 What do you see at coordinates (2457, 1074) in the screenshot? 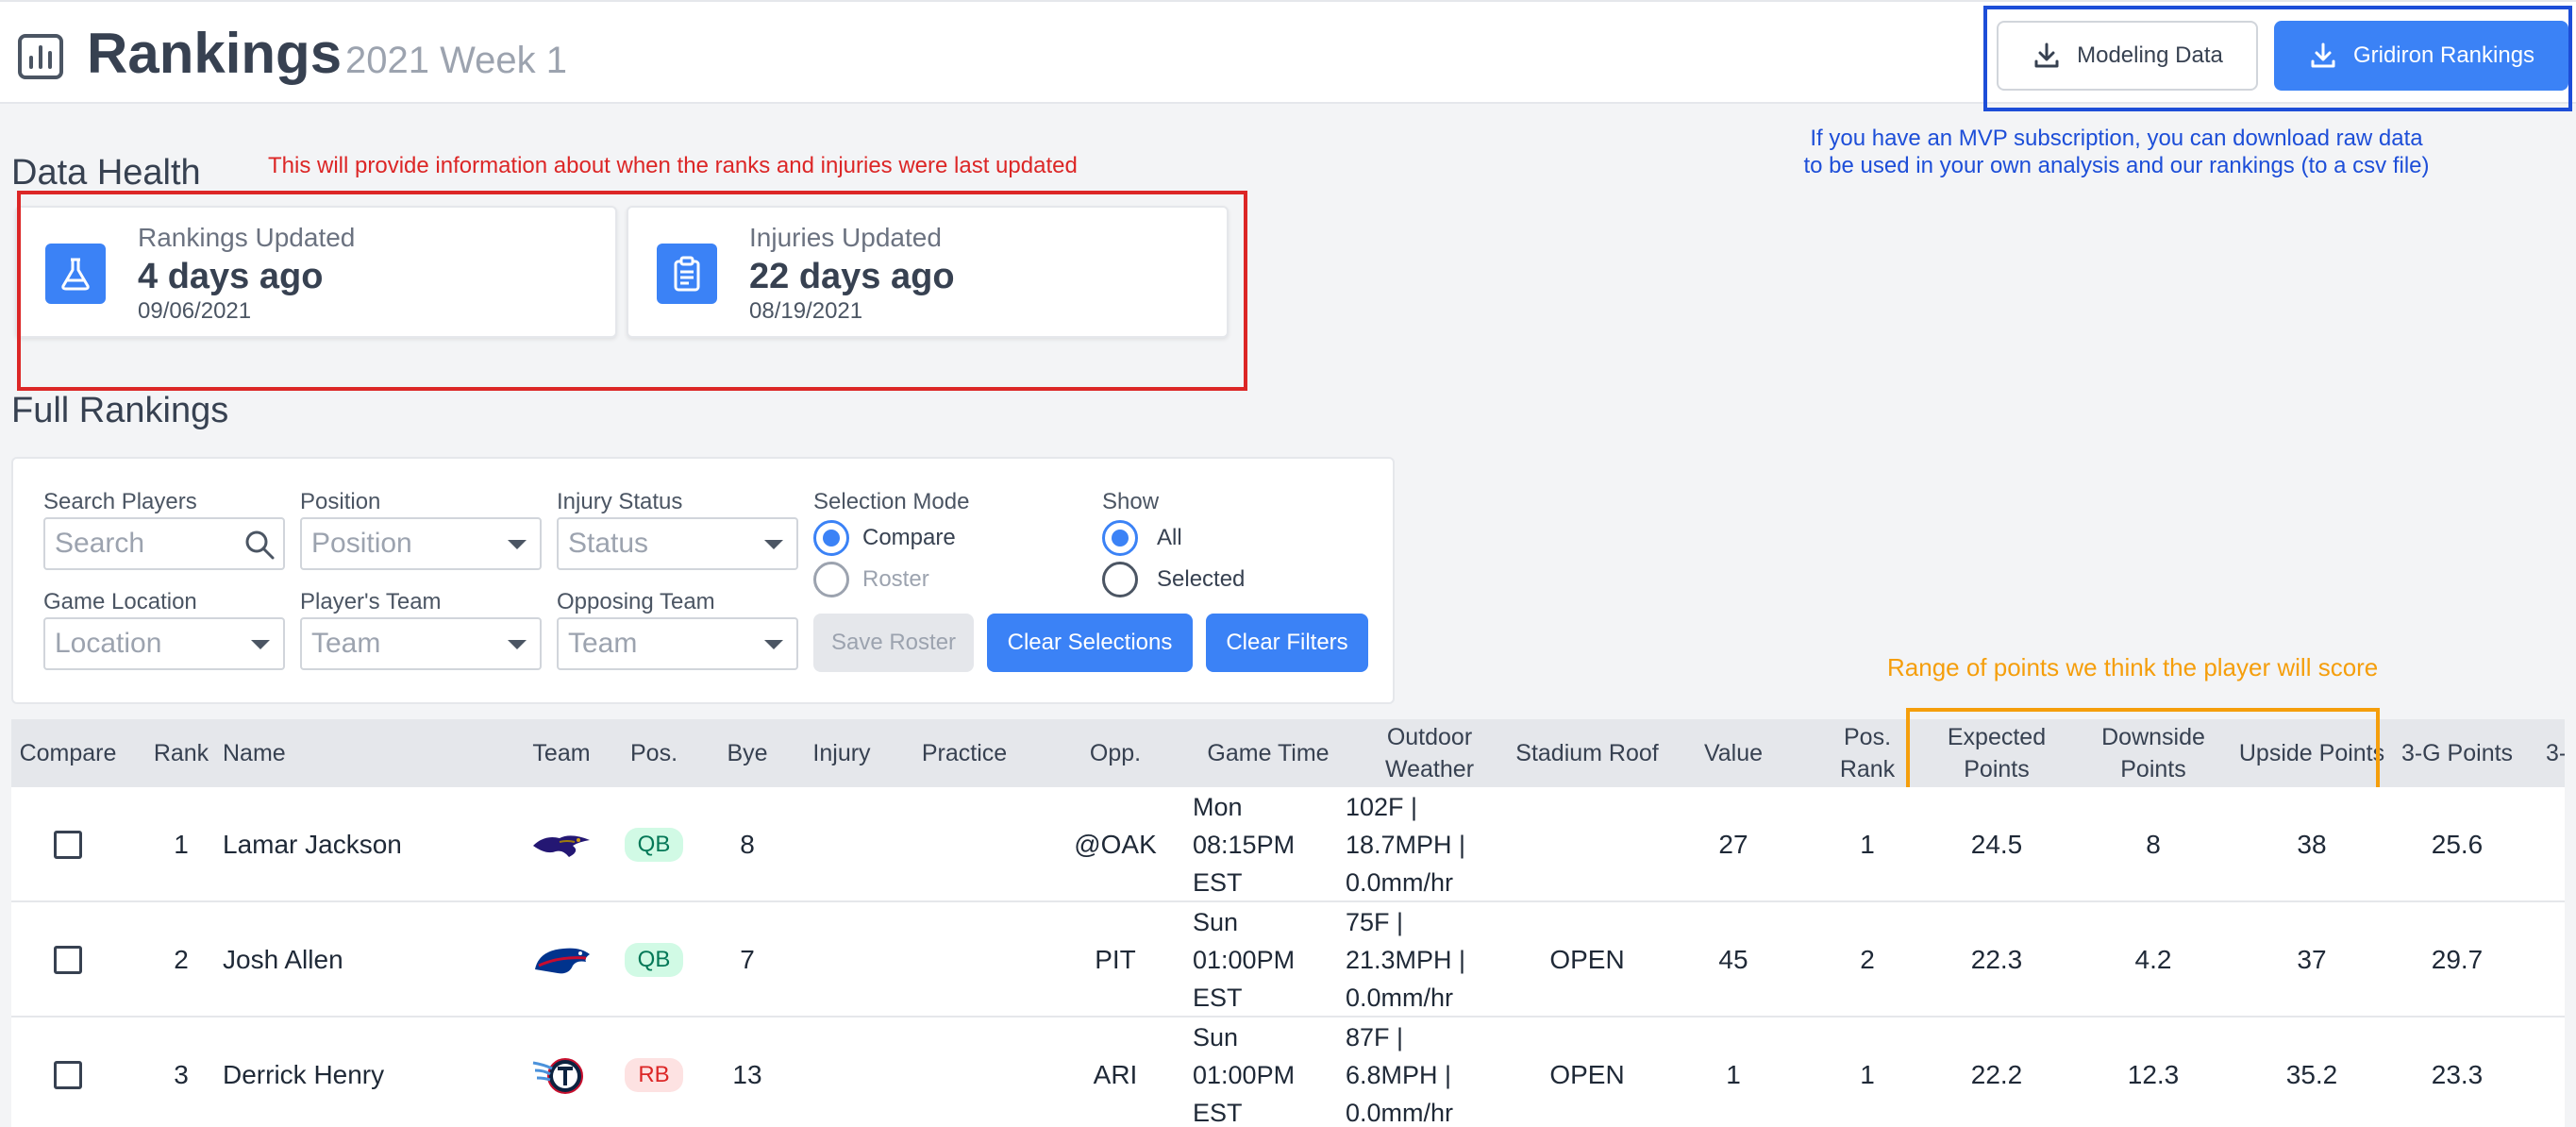
I see `three-g-points-cell: 23.3` at bounding box center [2457, 1074].